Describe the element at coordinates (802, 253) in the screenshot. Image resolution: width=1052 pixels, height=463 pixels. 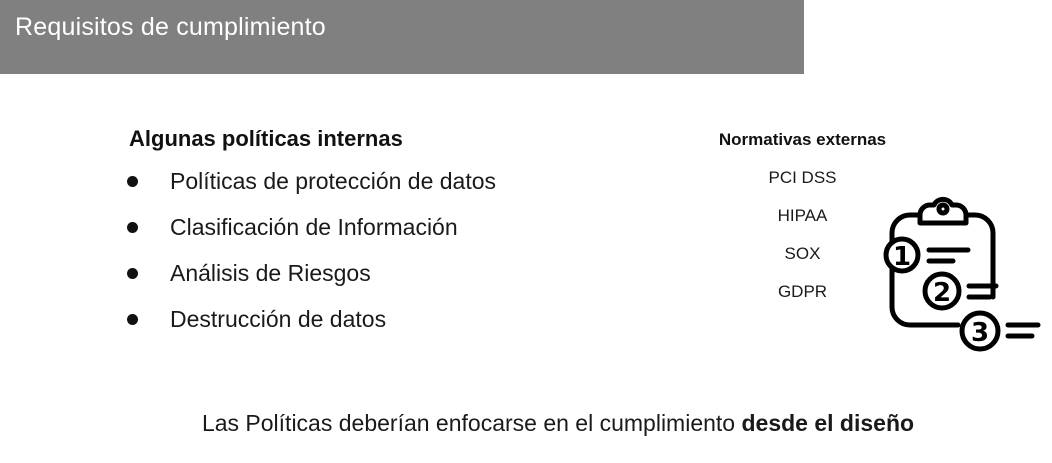
I see `regulation-item: SOX` at that location.